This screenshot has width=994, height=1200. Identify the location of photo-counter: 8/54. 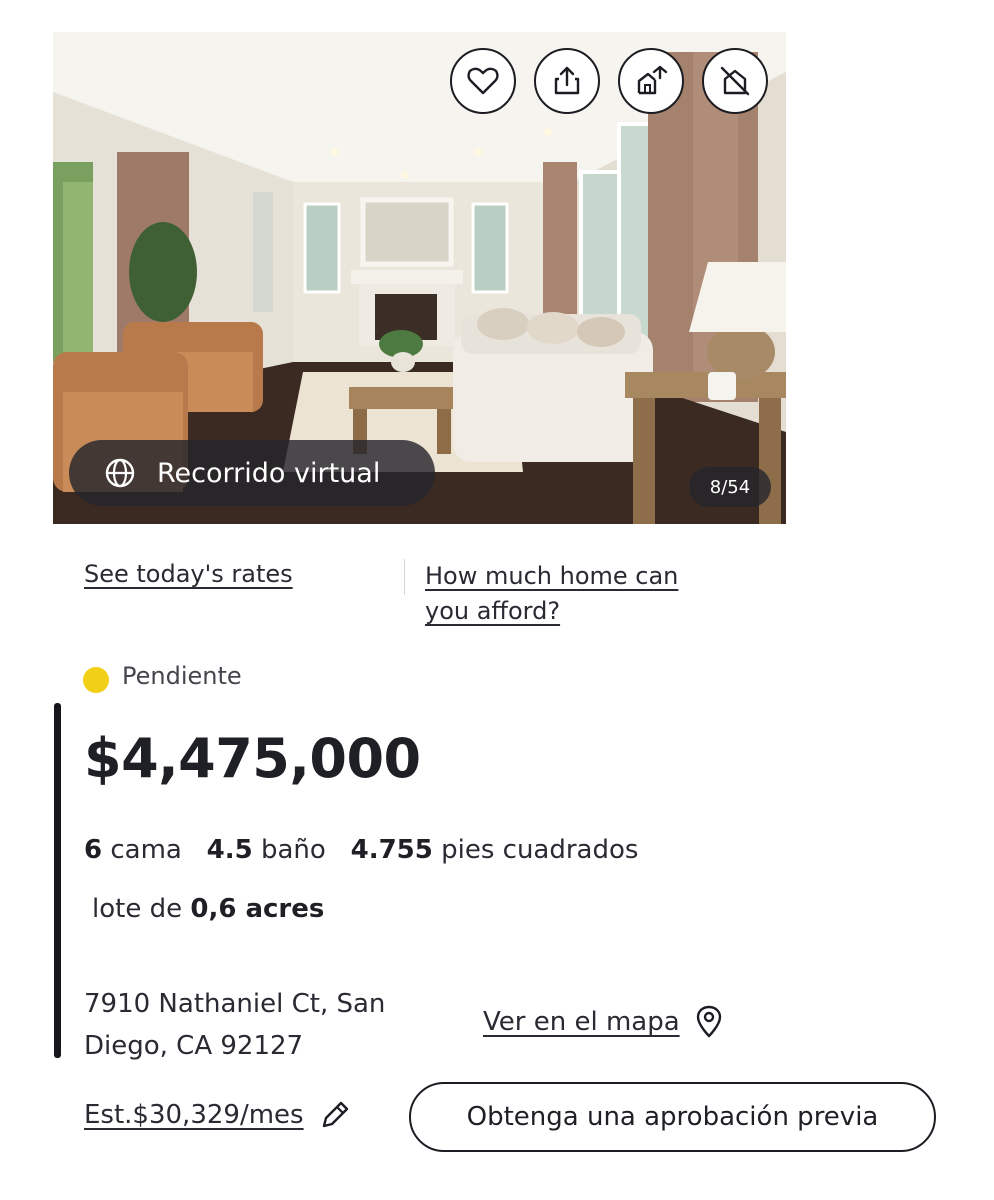
(730, 487).